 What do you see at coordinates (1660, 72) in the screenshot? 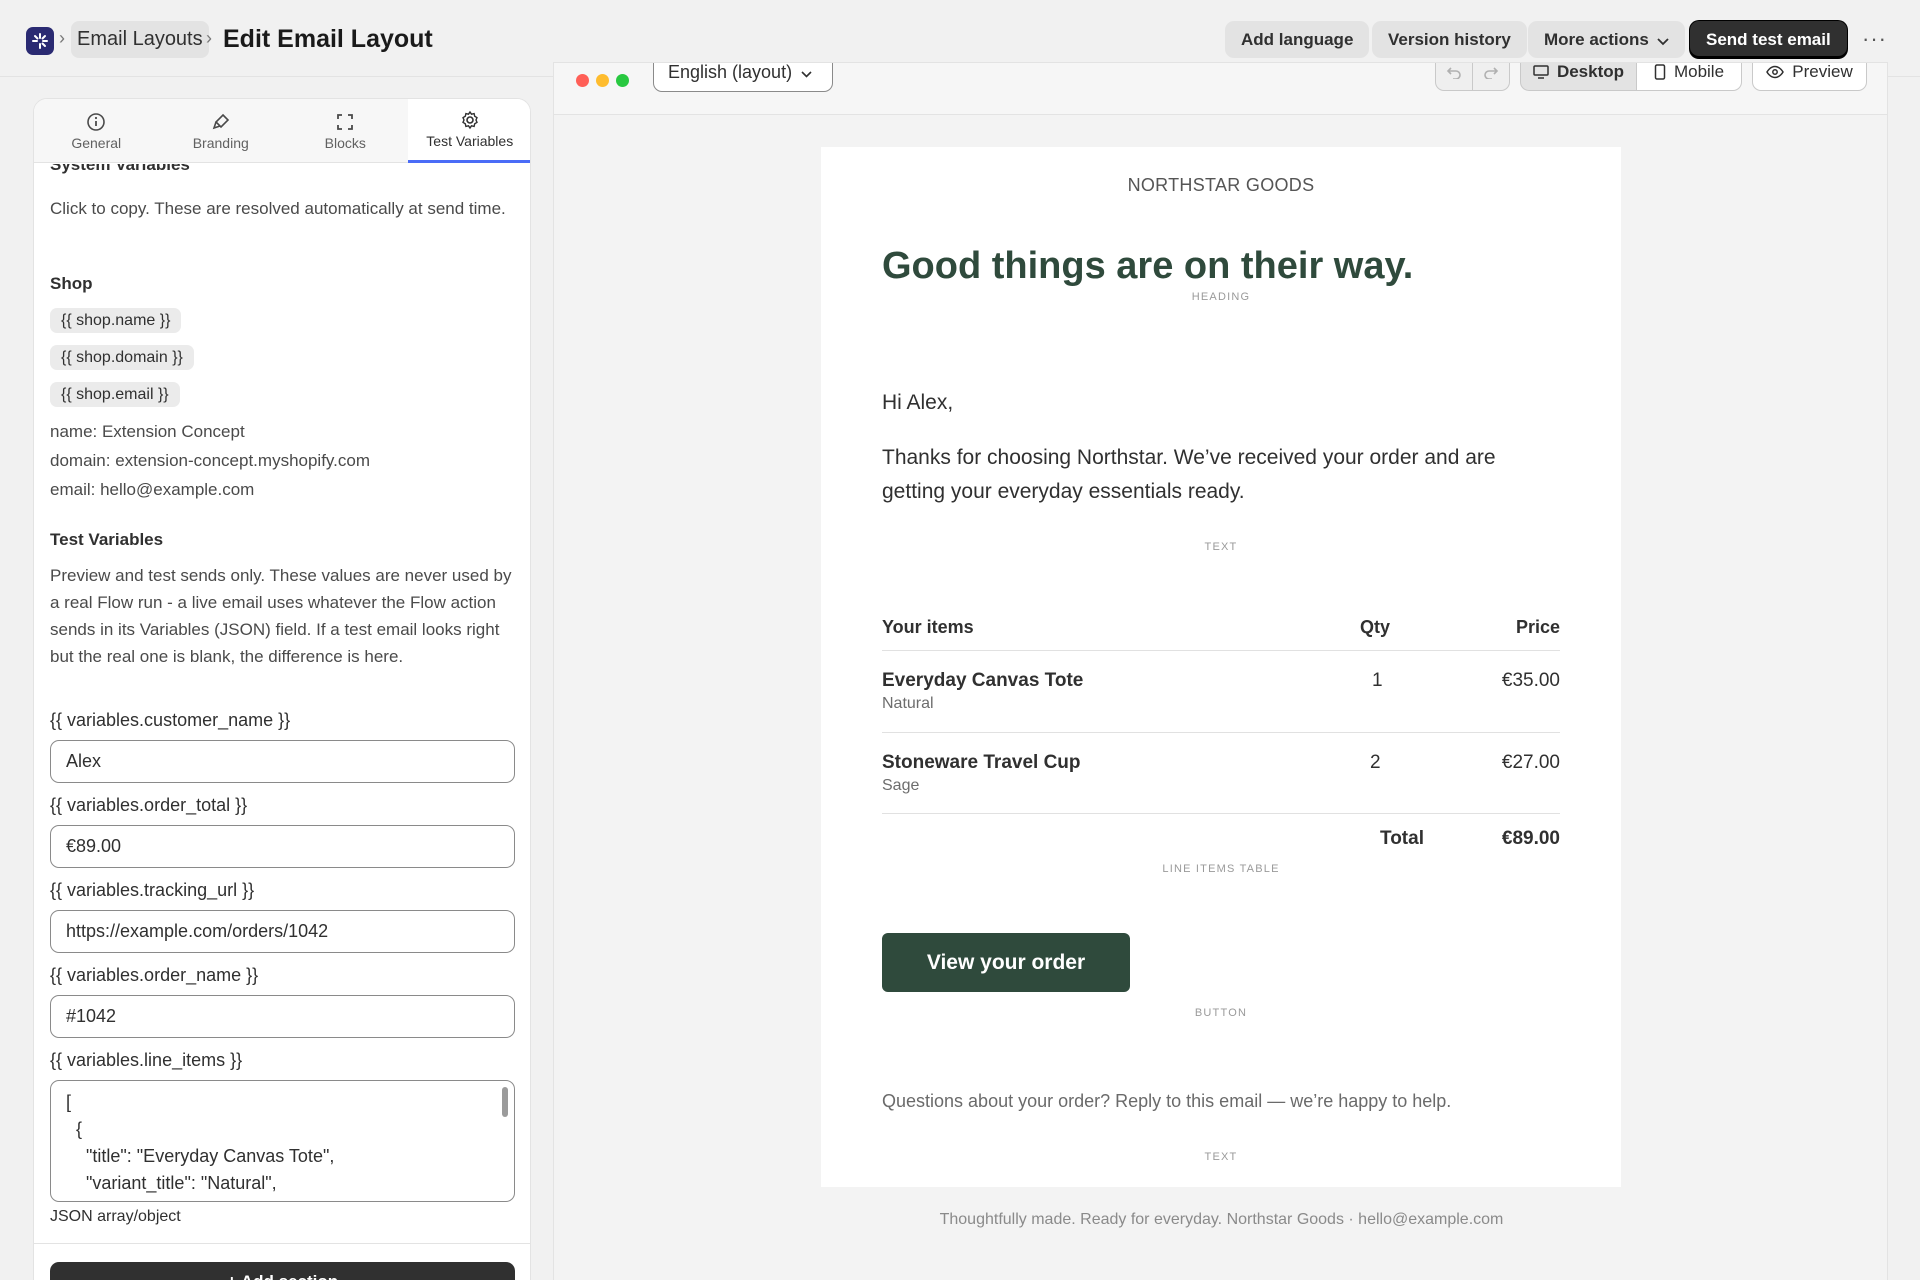
I see `mobile-icon` at bounding box center [1660, 72].